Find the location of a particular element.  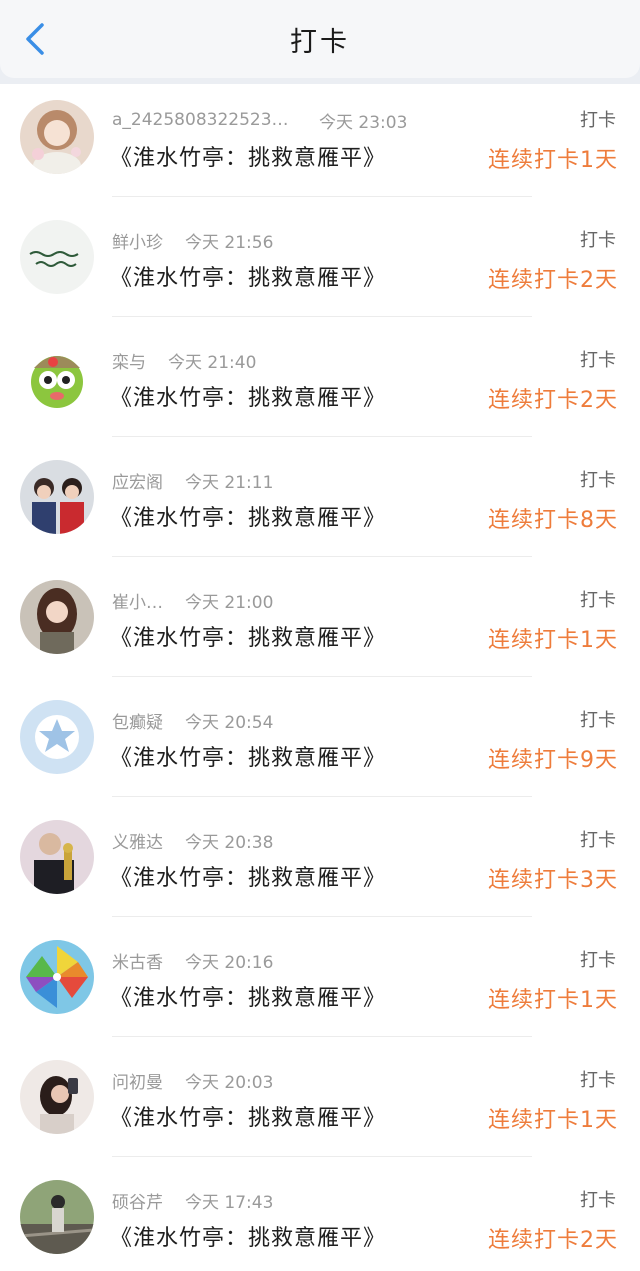

list-item: 崔小… 今天 21:00 《淮水竹亭：挑救意雁平》 打卡 连续打卡1天 is located at coordinates (320, 624).